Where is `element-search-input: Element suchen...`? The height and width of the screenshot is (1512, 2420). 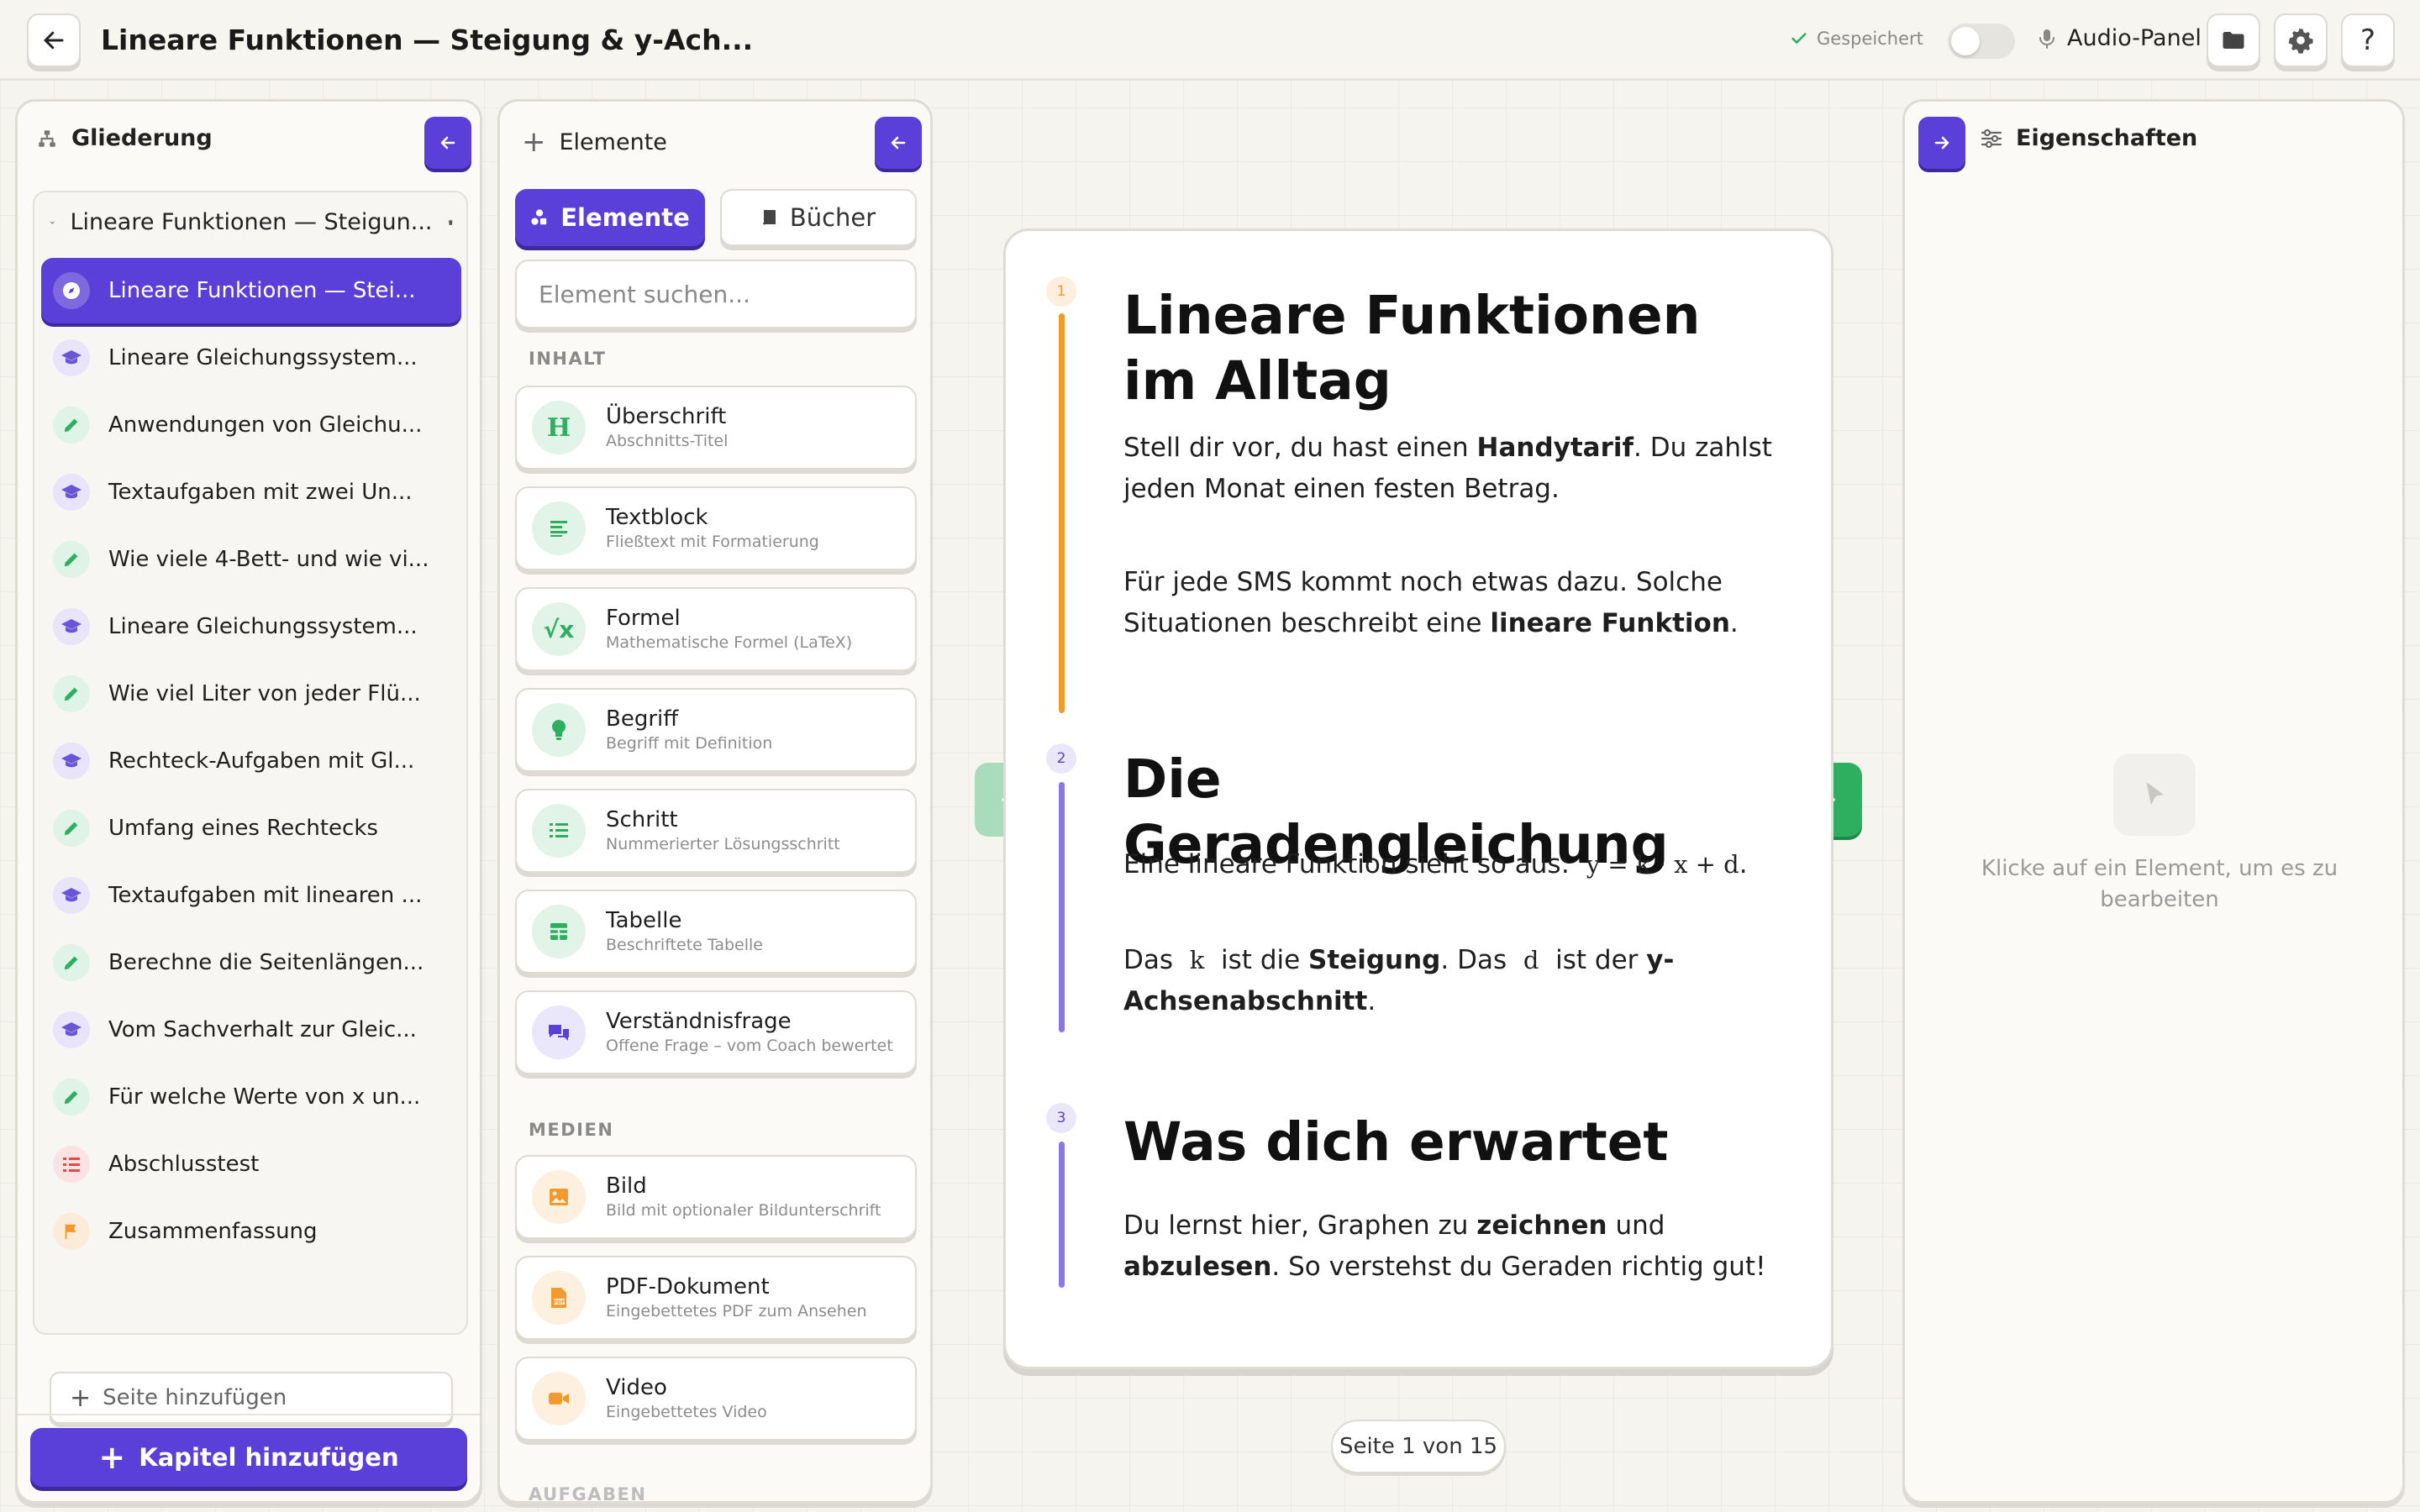 element-search-input: Element suchen... is located at coordinates (716, 294).